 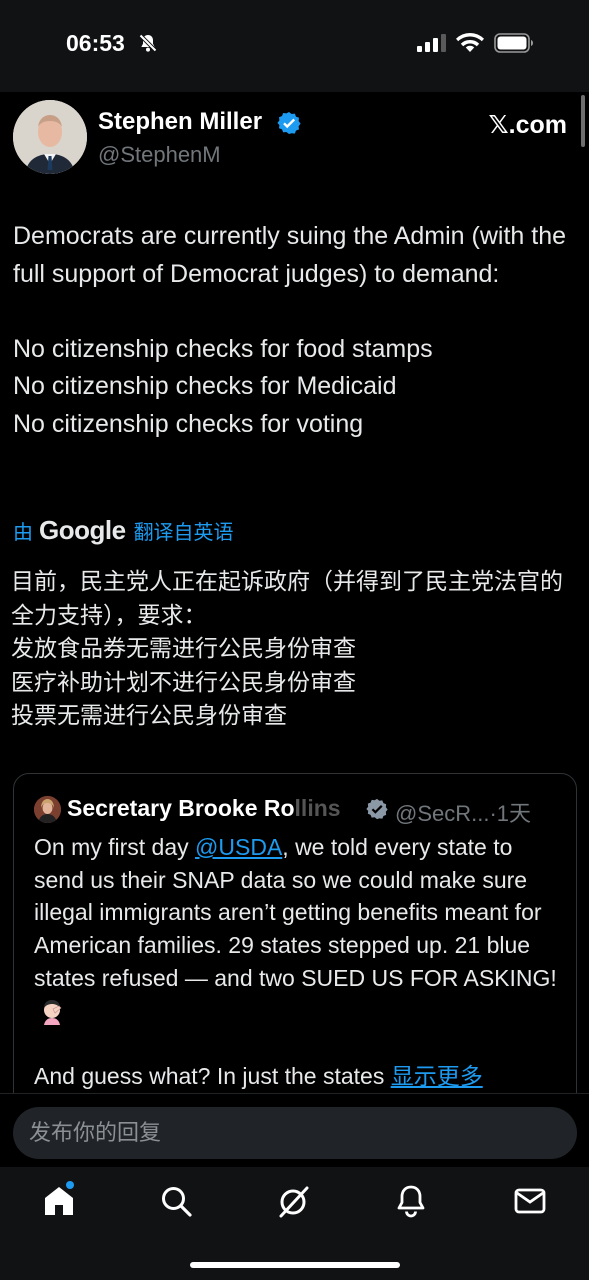 What do you see at coordinates (510, 813) in the screenshot?
I see `quote-time: ·1天` at bounding box center [510, 813].